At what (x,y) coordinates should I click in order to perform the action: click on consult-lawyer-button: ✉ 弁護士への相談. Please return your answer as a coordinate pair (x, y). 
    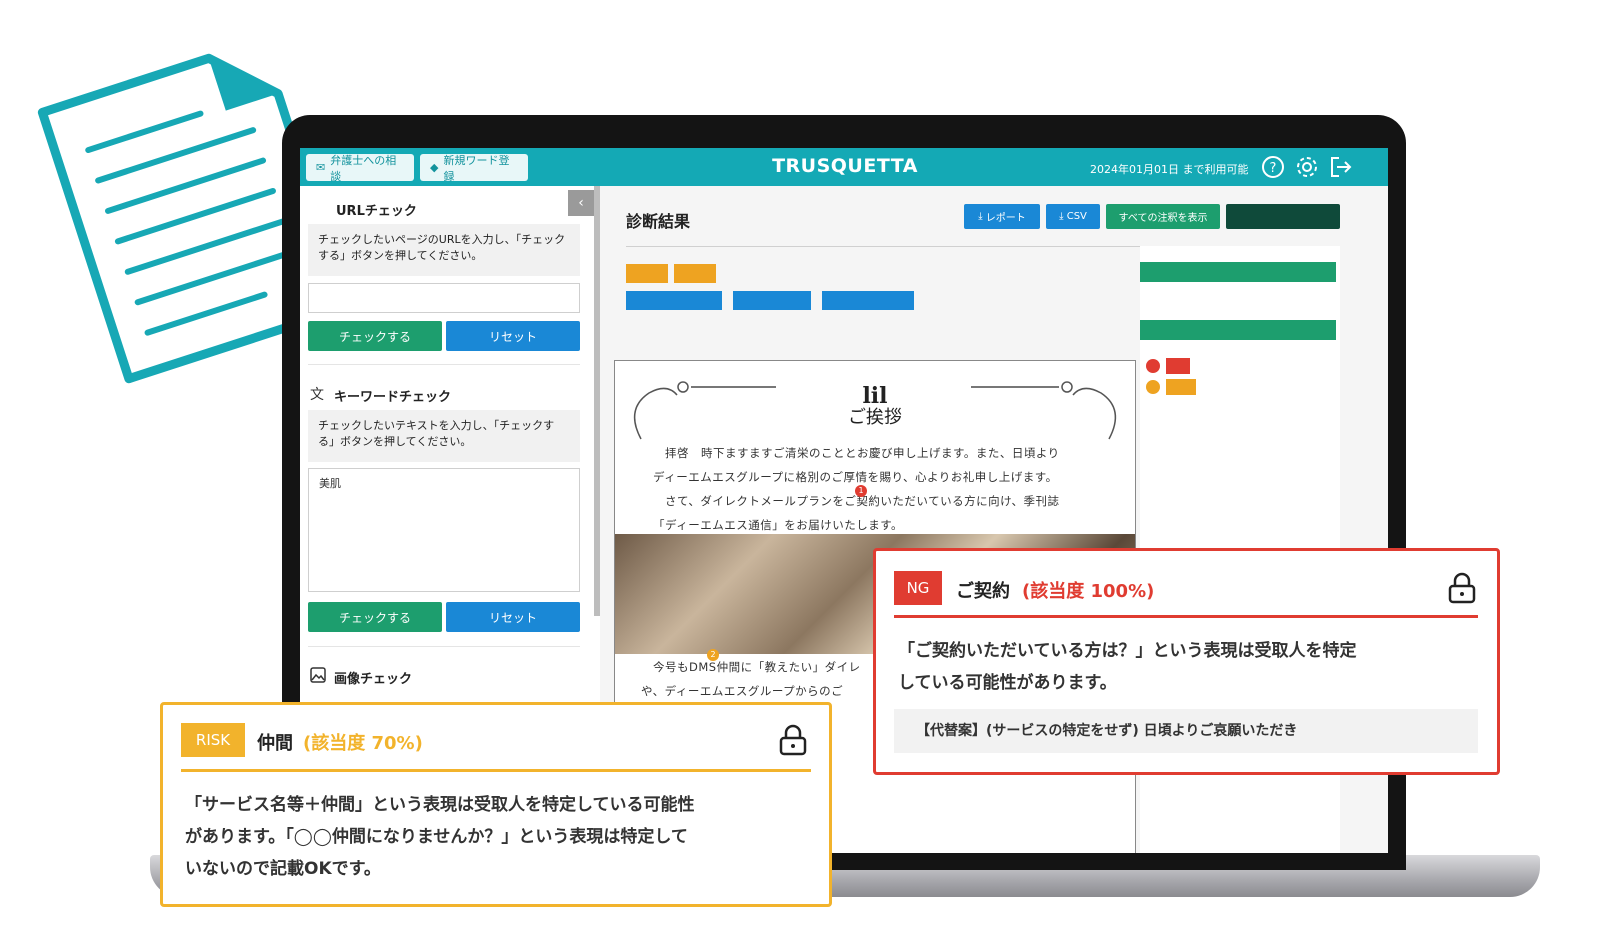
    Looking at the image, I should click on (360, 168).